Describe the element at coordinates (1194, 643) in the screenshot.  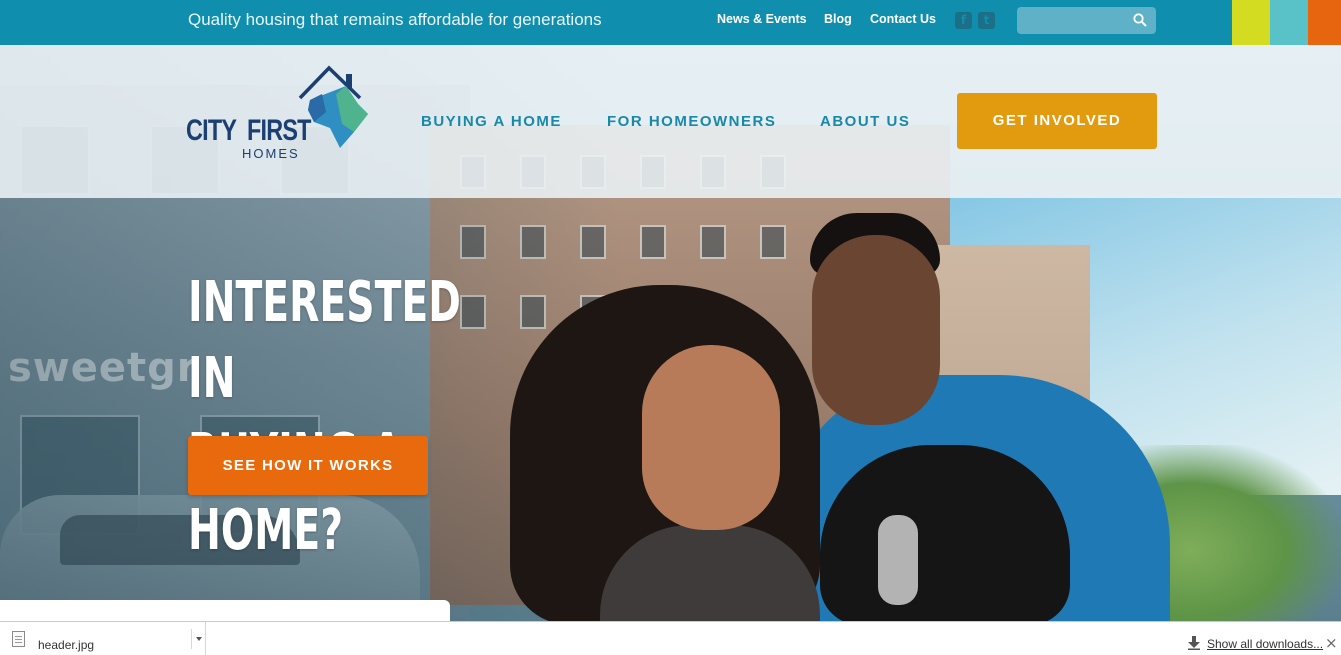
I see `download-arrow-icon` at that location.